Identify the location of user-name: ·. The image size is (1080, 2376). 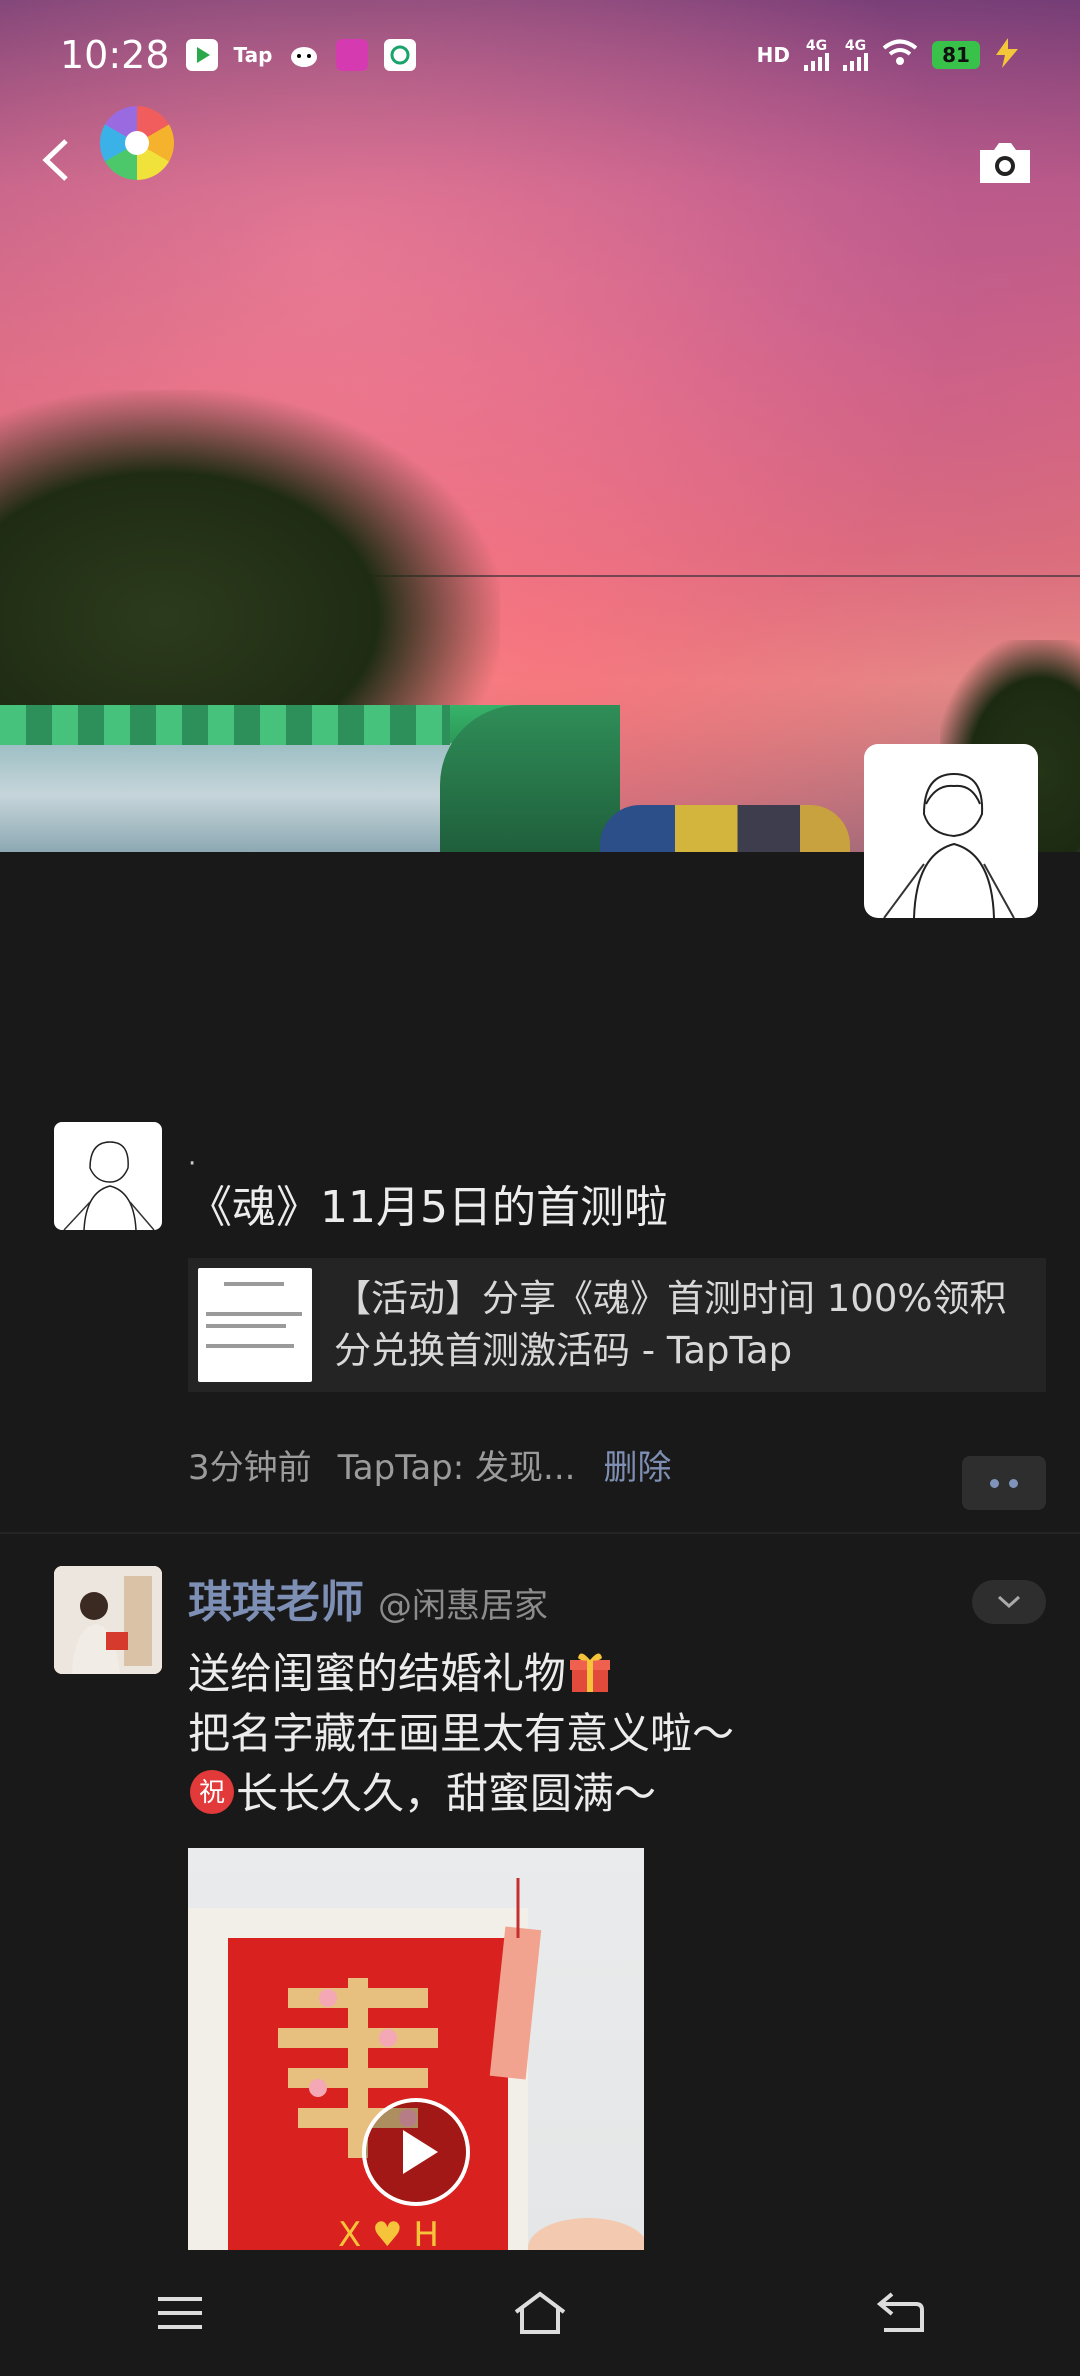
(617, 1164).